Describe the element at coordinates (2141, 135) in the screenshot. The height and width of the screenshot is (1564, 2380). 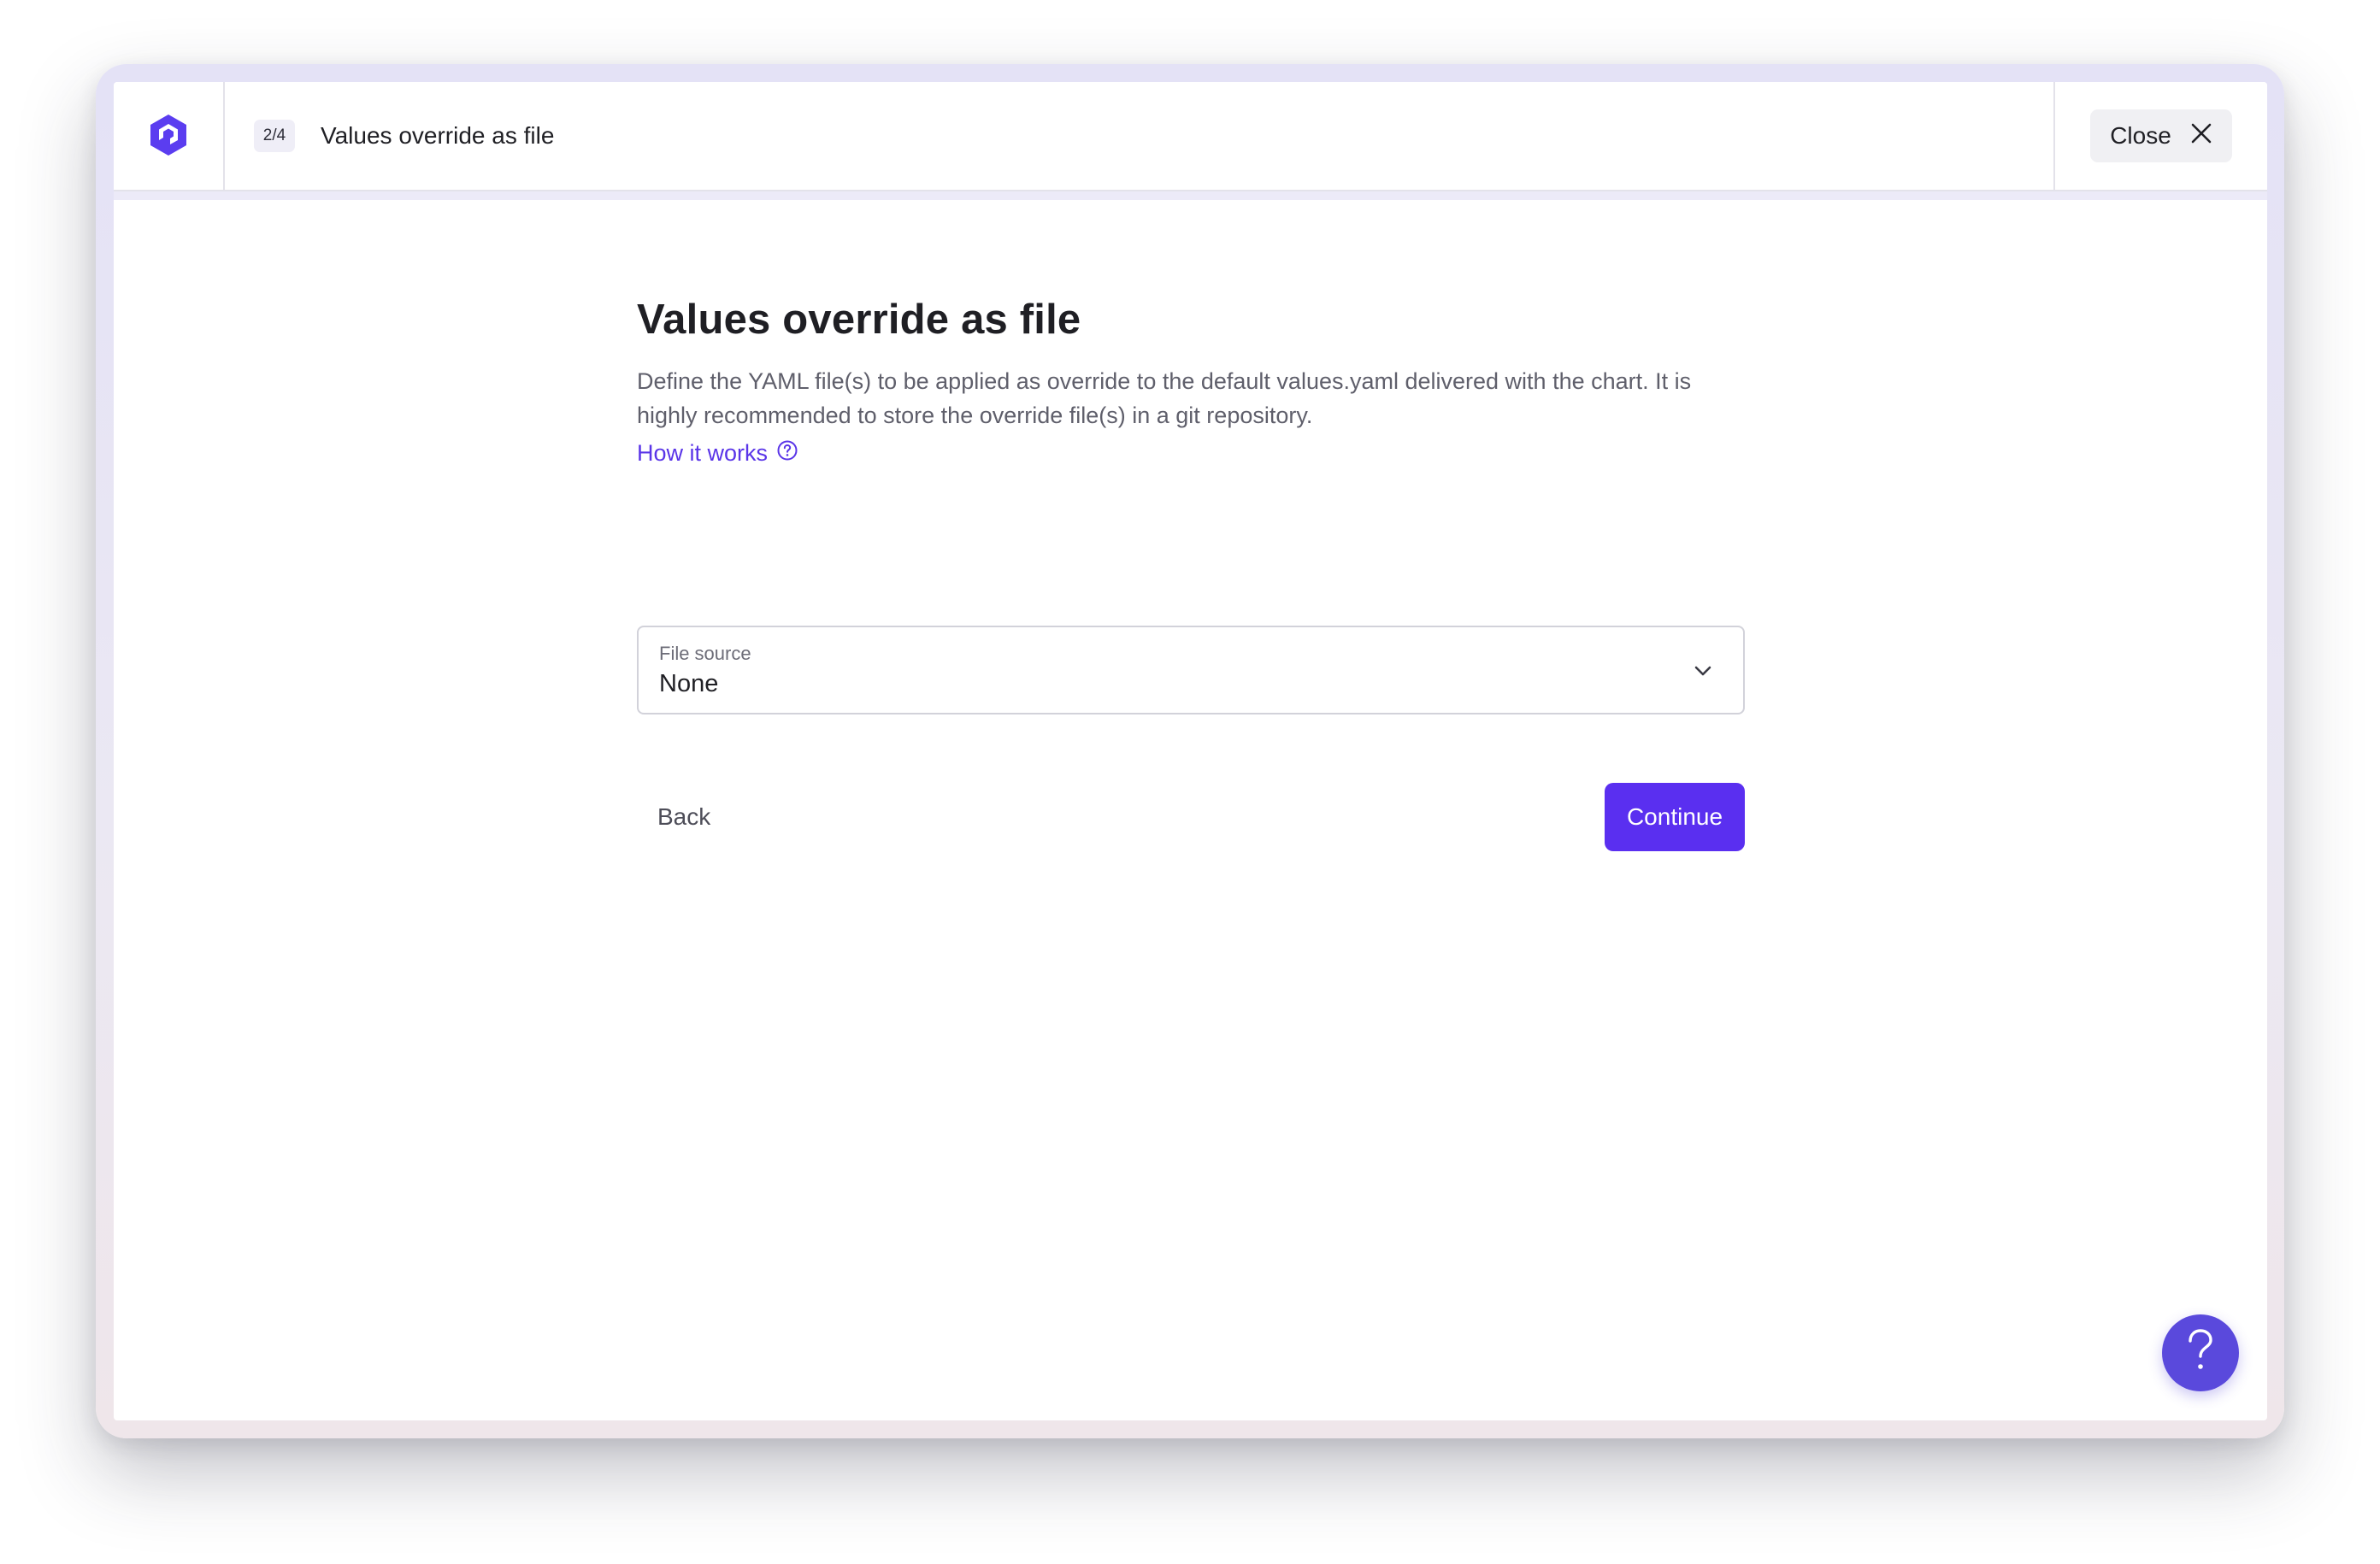
I see `close-label: Close` at that location.